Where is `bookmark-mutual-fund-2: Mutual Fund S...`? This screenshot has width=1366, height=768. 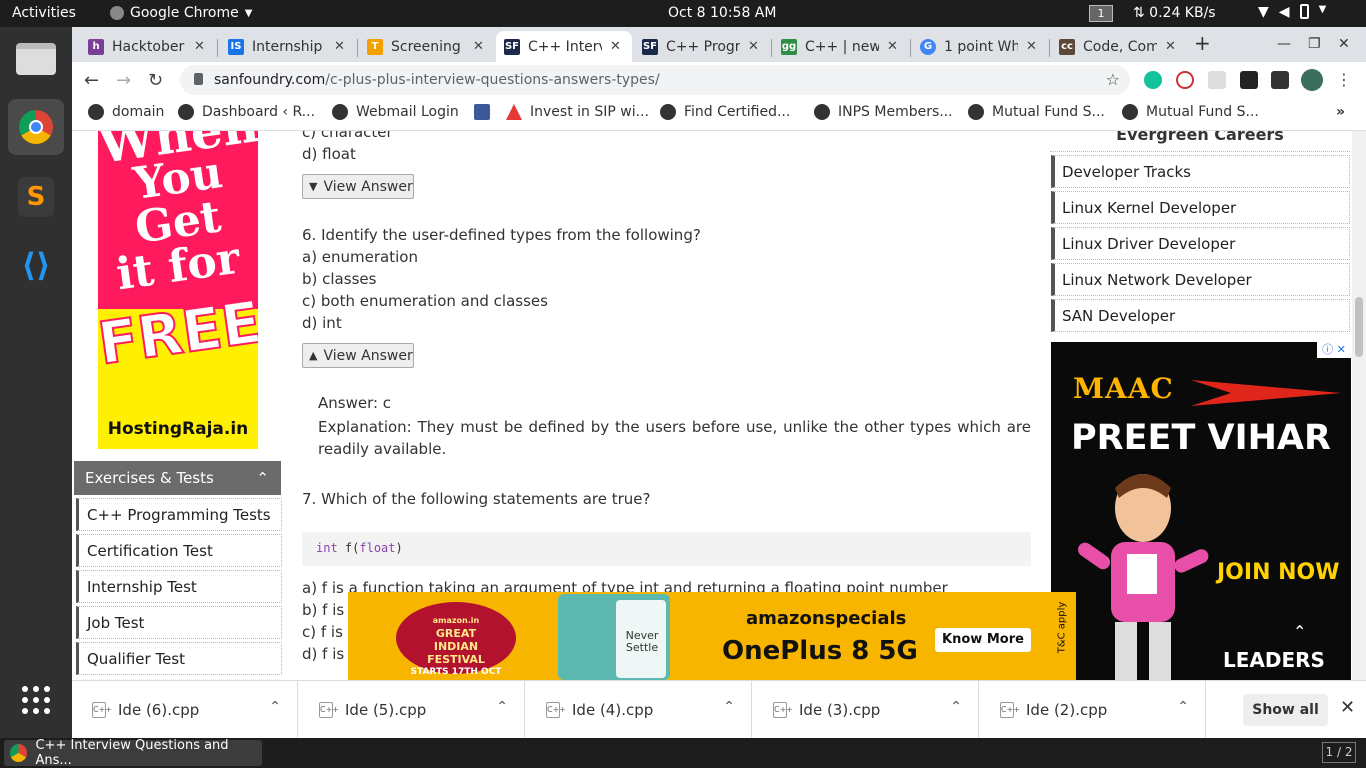 bookmark-mutual-fund-2: Mutual Fund S... is located at coordinates (1190, 112).